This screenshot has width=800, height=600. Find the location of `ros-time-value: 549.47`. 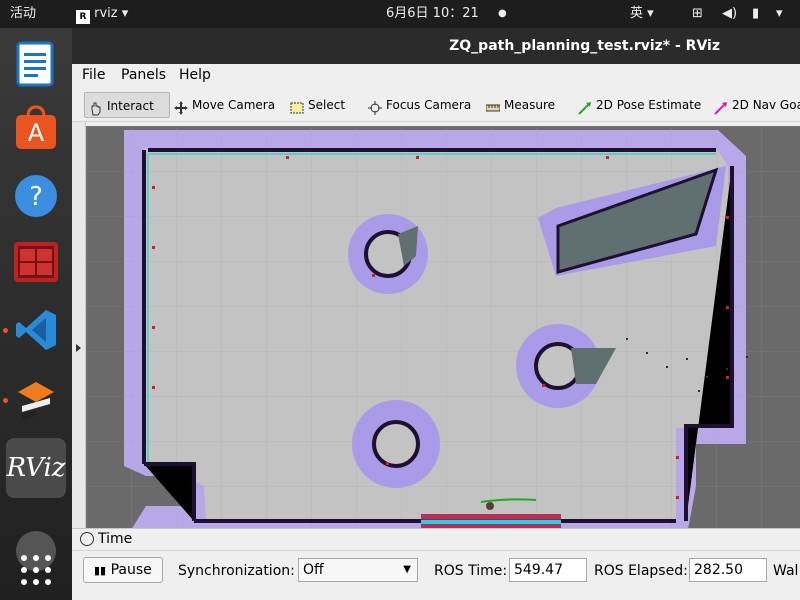

ros-time-value: 549.47 is located at coordinates (538, 570).